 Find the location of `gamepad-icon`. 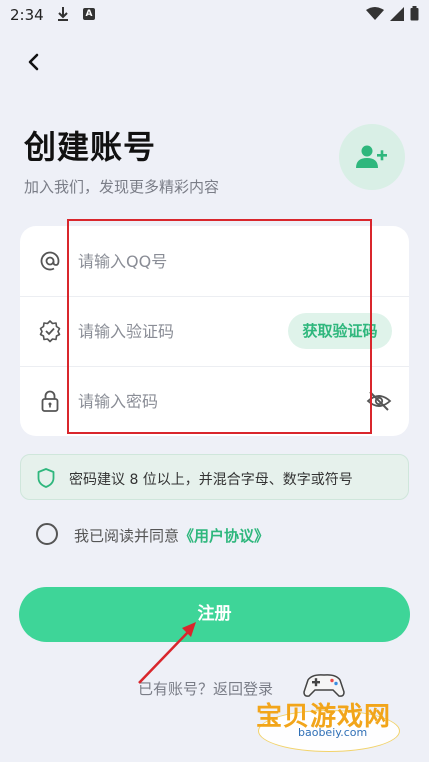

gamepad-icon is located at coordinates (324, 685).